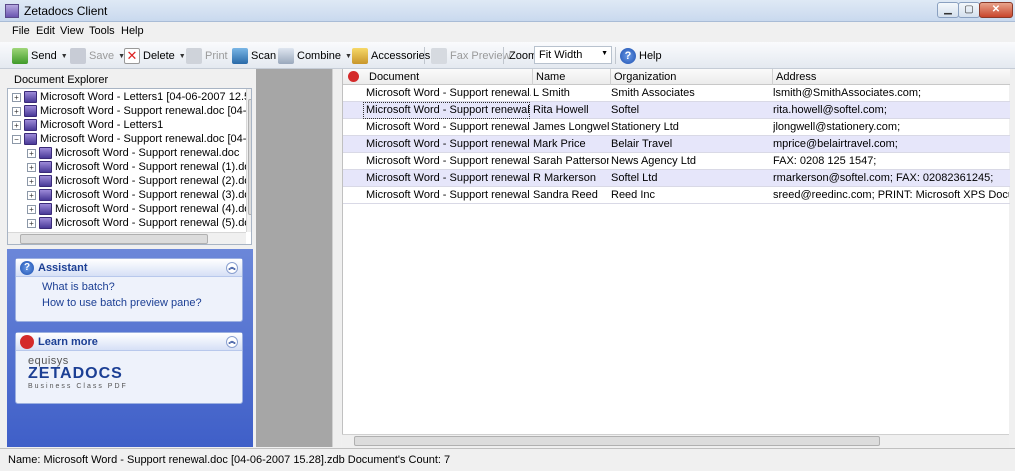 This screenshot has width=1015, height=471. Describe the element at coordinates (72, 31) in the screenshot. I see `menu-view: View` at that location.